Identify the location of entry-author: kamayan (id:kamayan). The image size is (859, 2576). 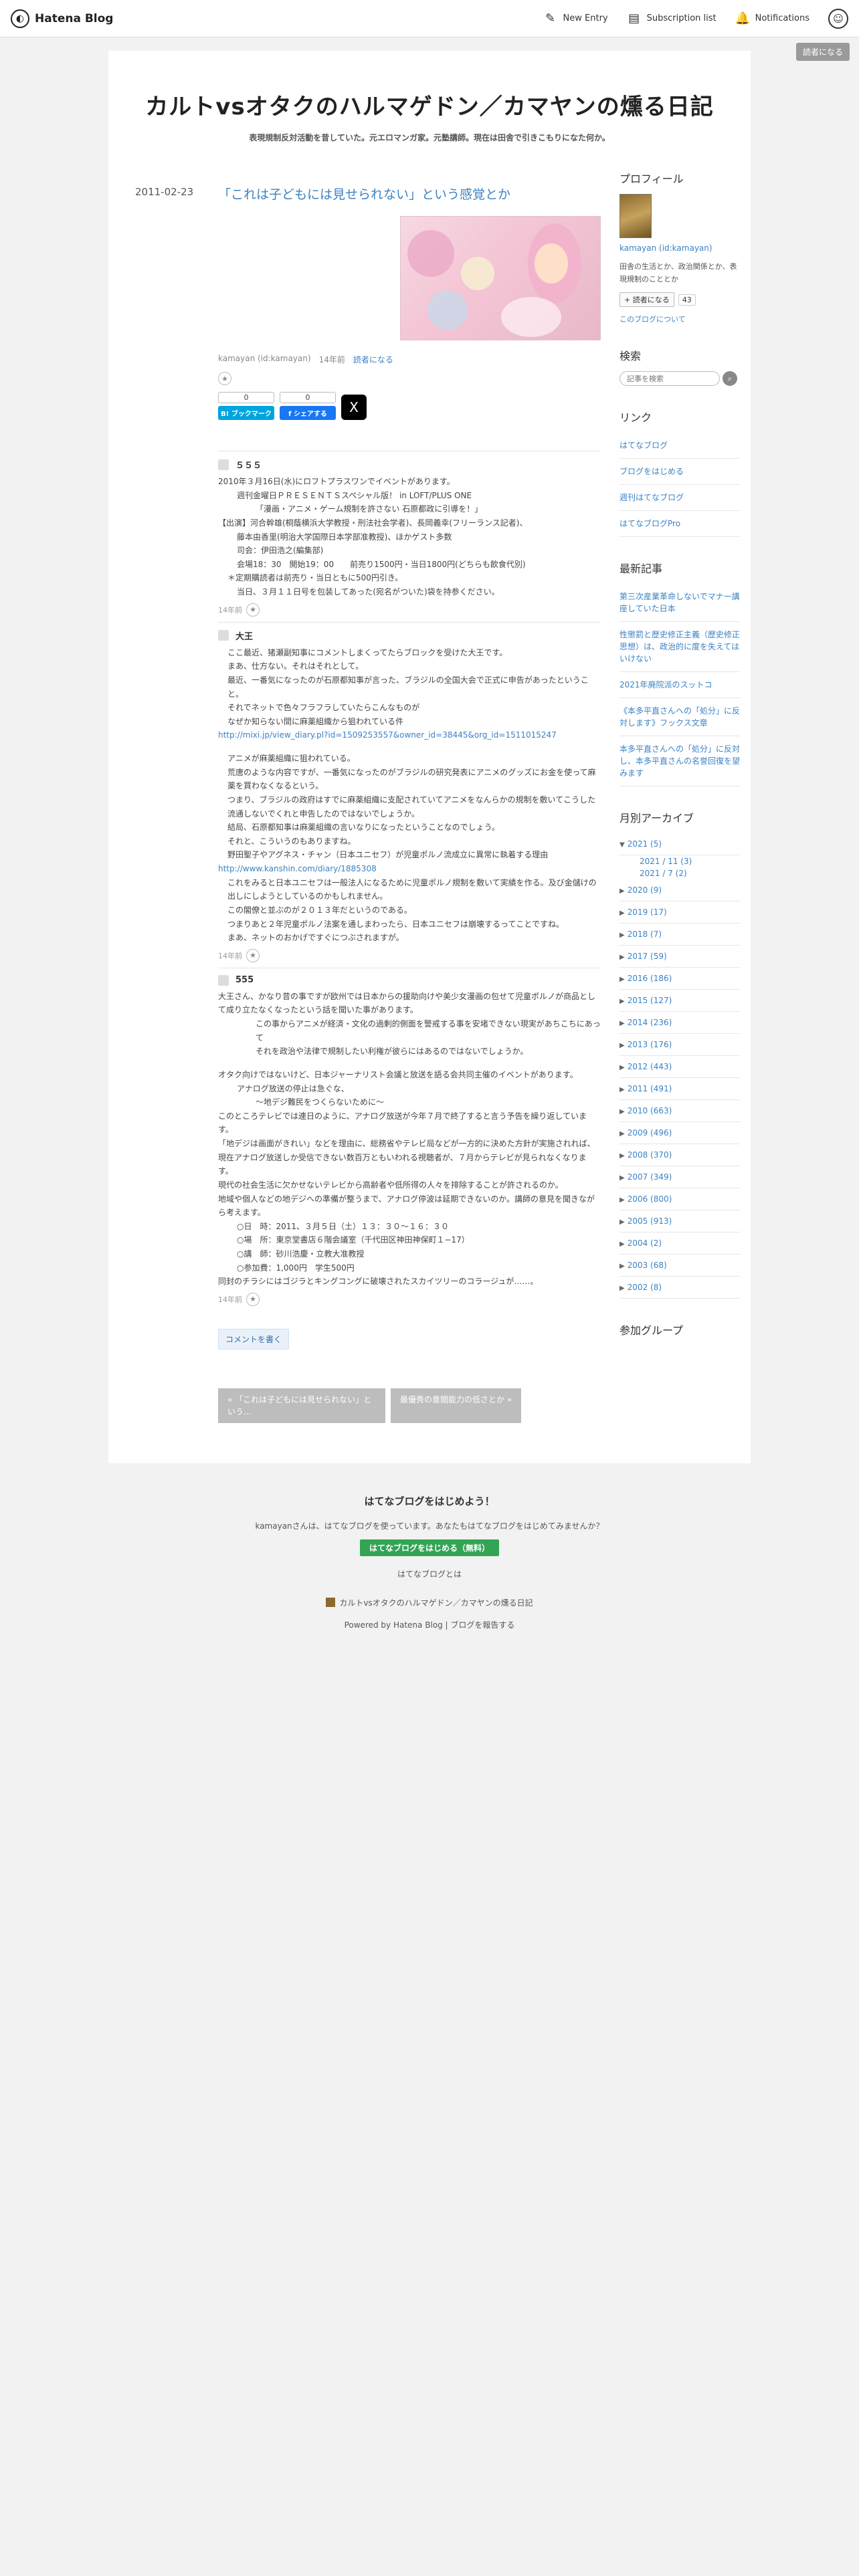
(264, 359).